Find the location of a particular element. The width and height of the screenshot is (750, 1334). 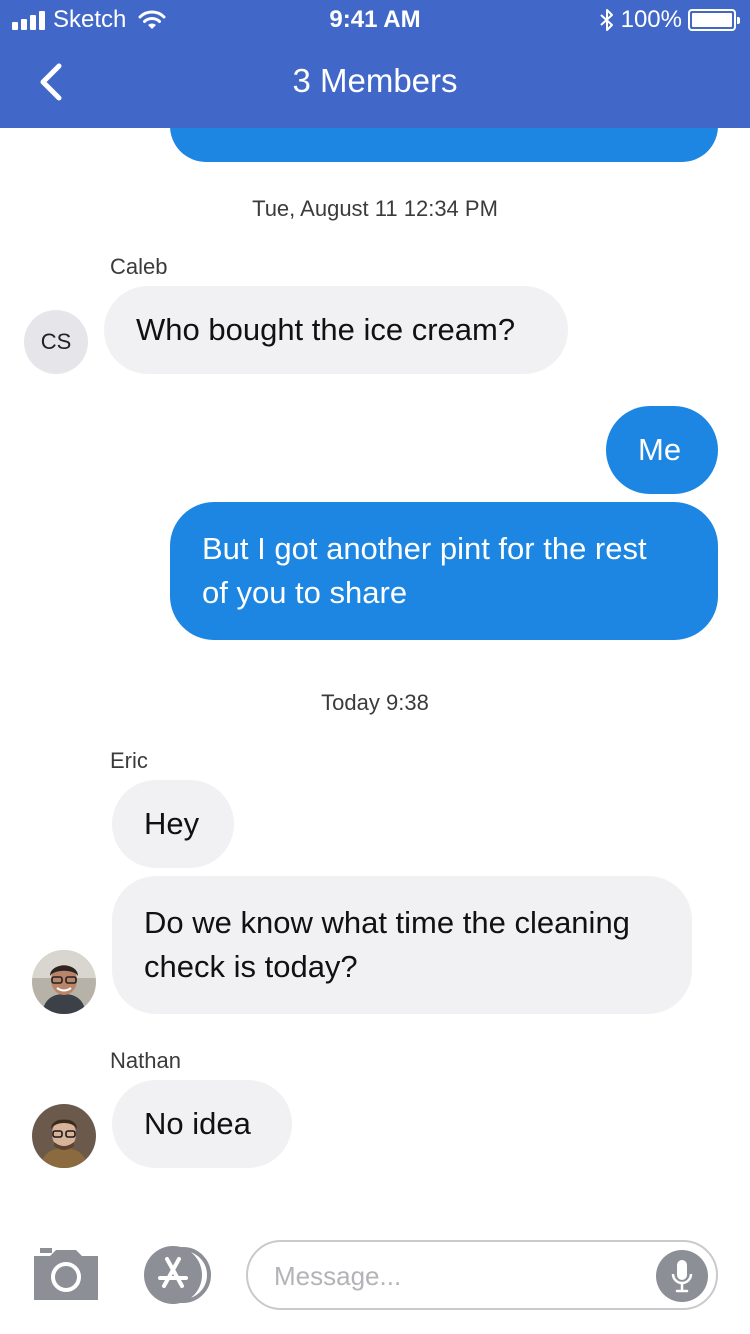

status-right: 100% is located at coordinates (669, 20).